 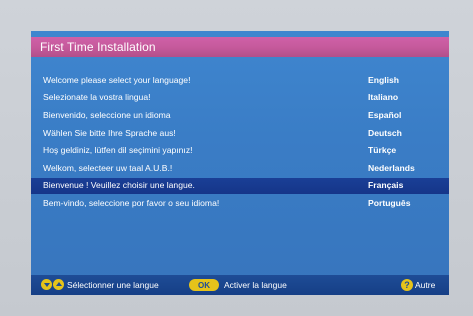 I want to click on language-name: Español, so click(x=385, y=114).